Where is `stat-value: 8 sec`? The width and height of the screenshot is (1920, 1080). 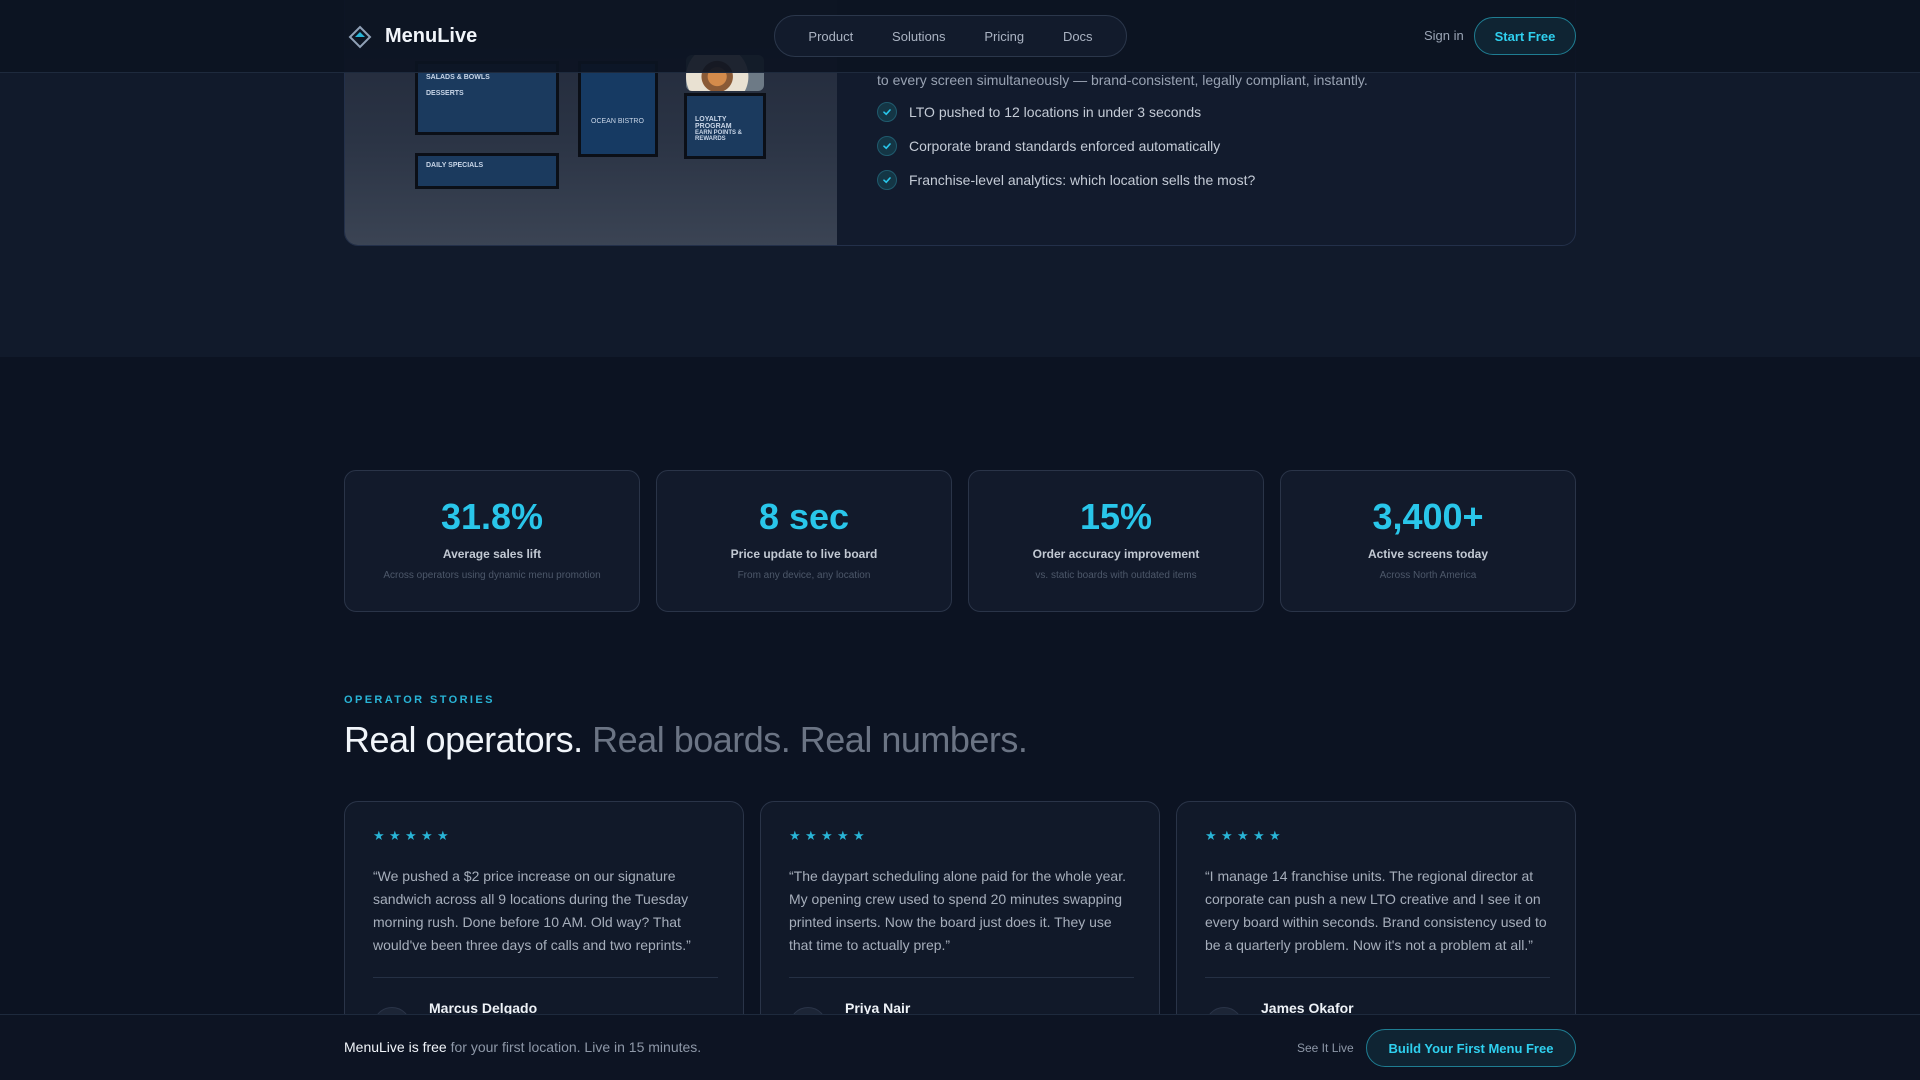 stat-value: 8 sec is located at coordinates (804, 516).